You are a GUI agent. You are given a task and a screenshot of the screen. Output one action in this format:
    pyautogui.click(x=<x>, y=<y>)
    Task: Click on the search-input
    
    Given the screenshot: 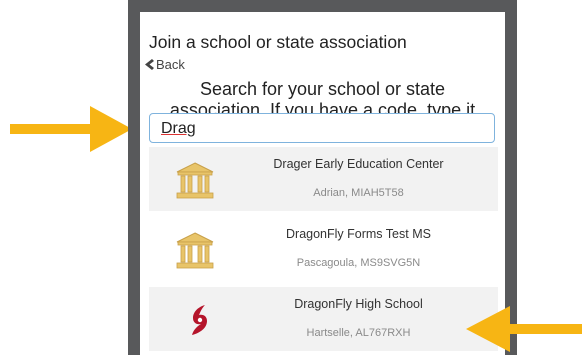 What is the action you would take?
    pyautogui.click(x=322, y=128)
    